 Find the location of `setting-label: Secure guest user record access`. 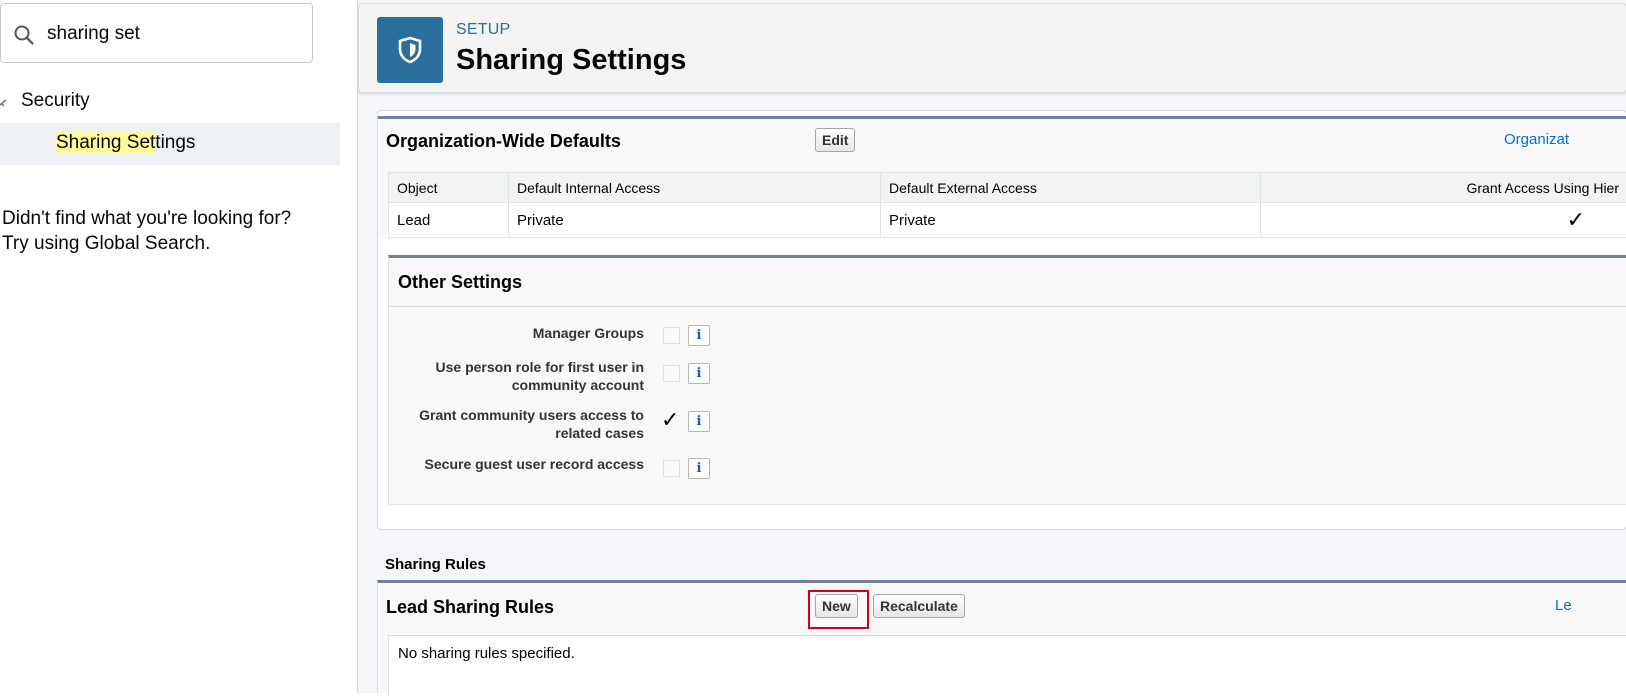

setting-label: Secure guest user record access is located at coordinates (514, 464).